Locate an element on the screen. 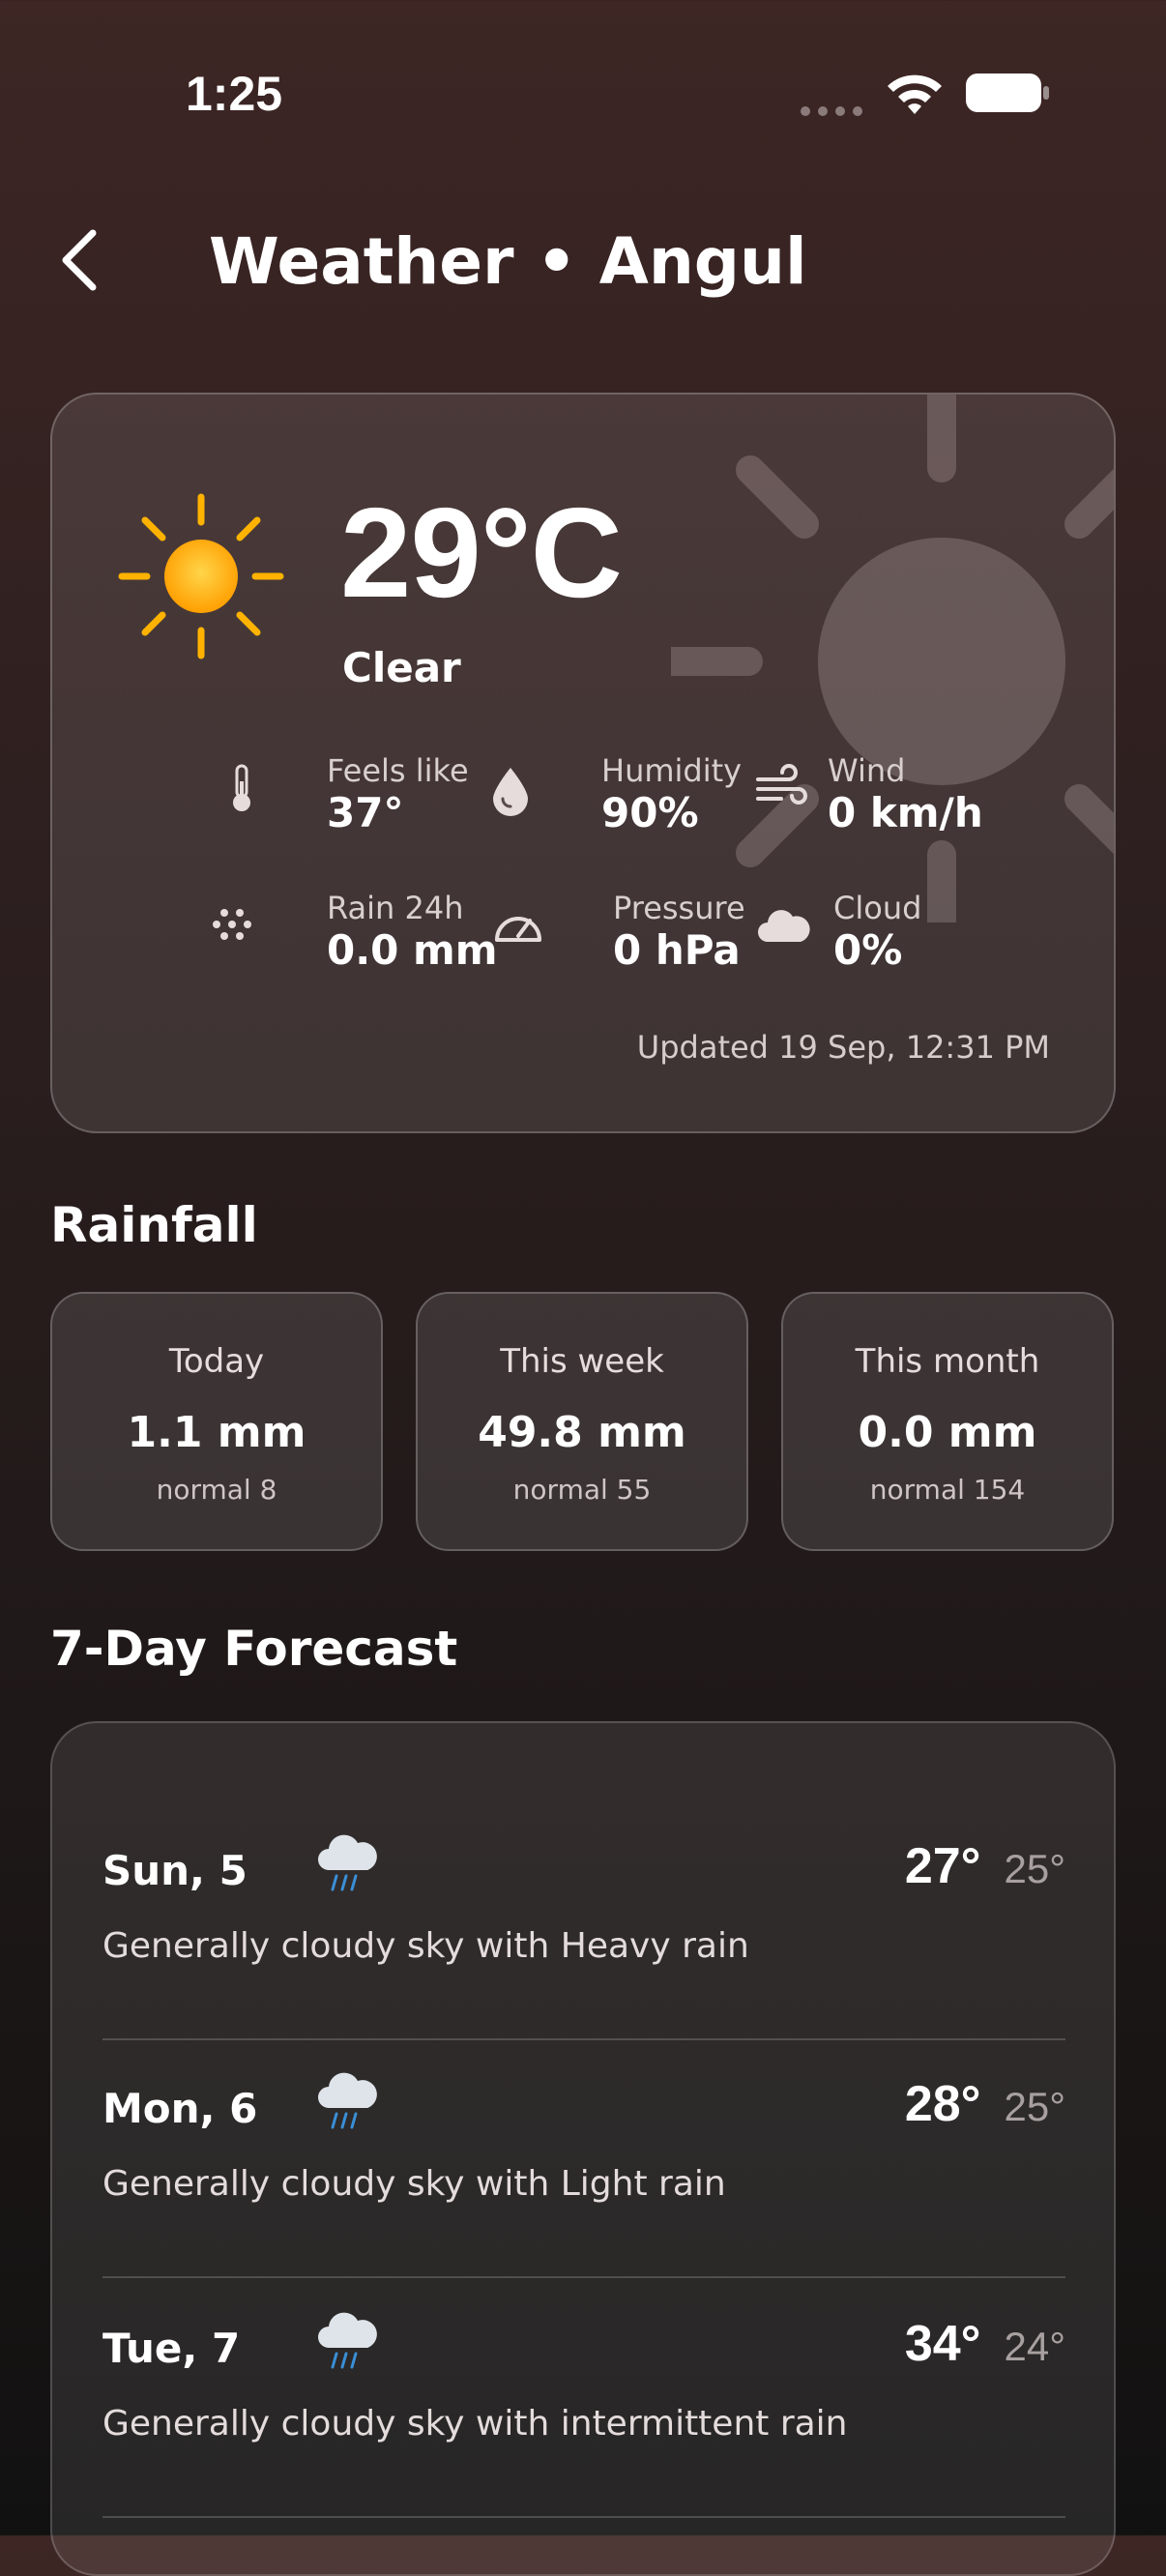  rainfall-week-card: This week 49.8 mm normal 55 is located at coordinates (582, 1421).